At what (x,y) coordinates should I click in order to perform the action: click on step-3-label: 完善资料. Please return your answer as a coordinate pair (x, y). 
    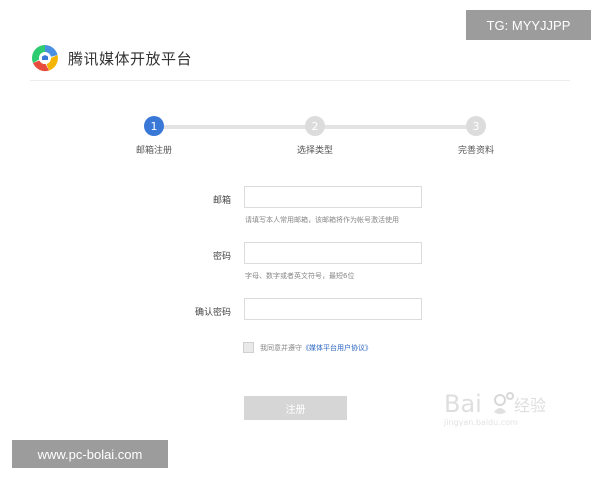
    Looking at the image, I should click on (475, 151).